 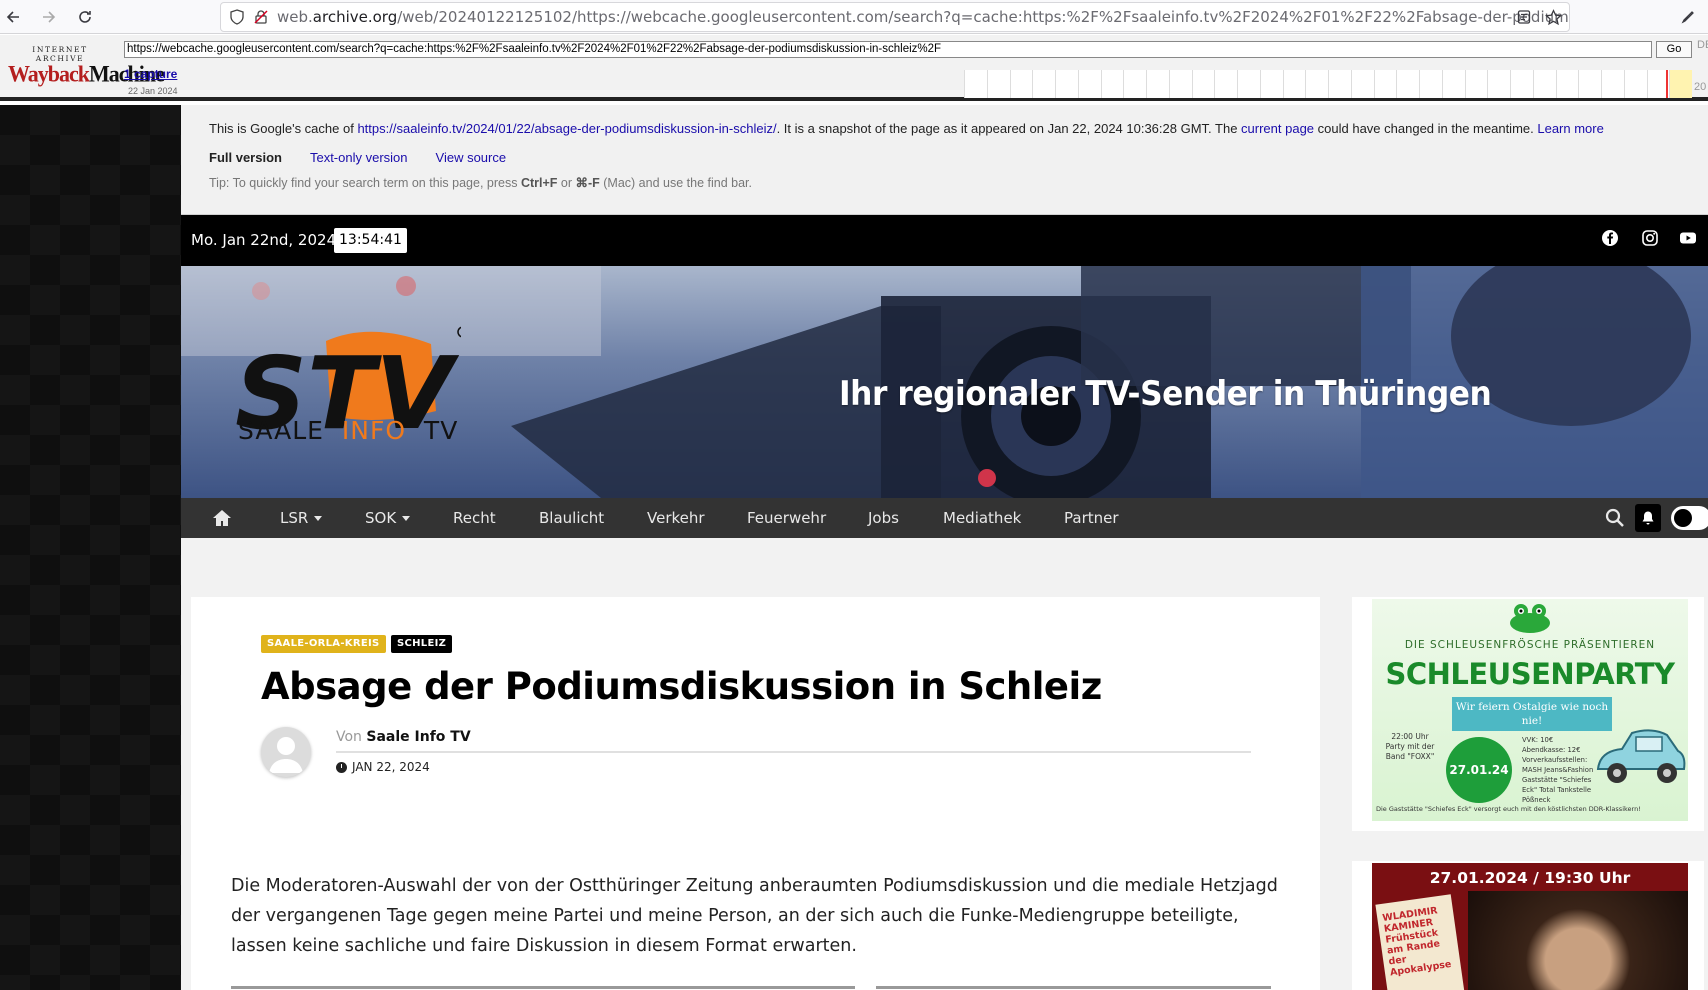 I want to click on wayback-year-label: 20, so click(x=1700, y=87).